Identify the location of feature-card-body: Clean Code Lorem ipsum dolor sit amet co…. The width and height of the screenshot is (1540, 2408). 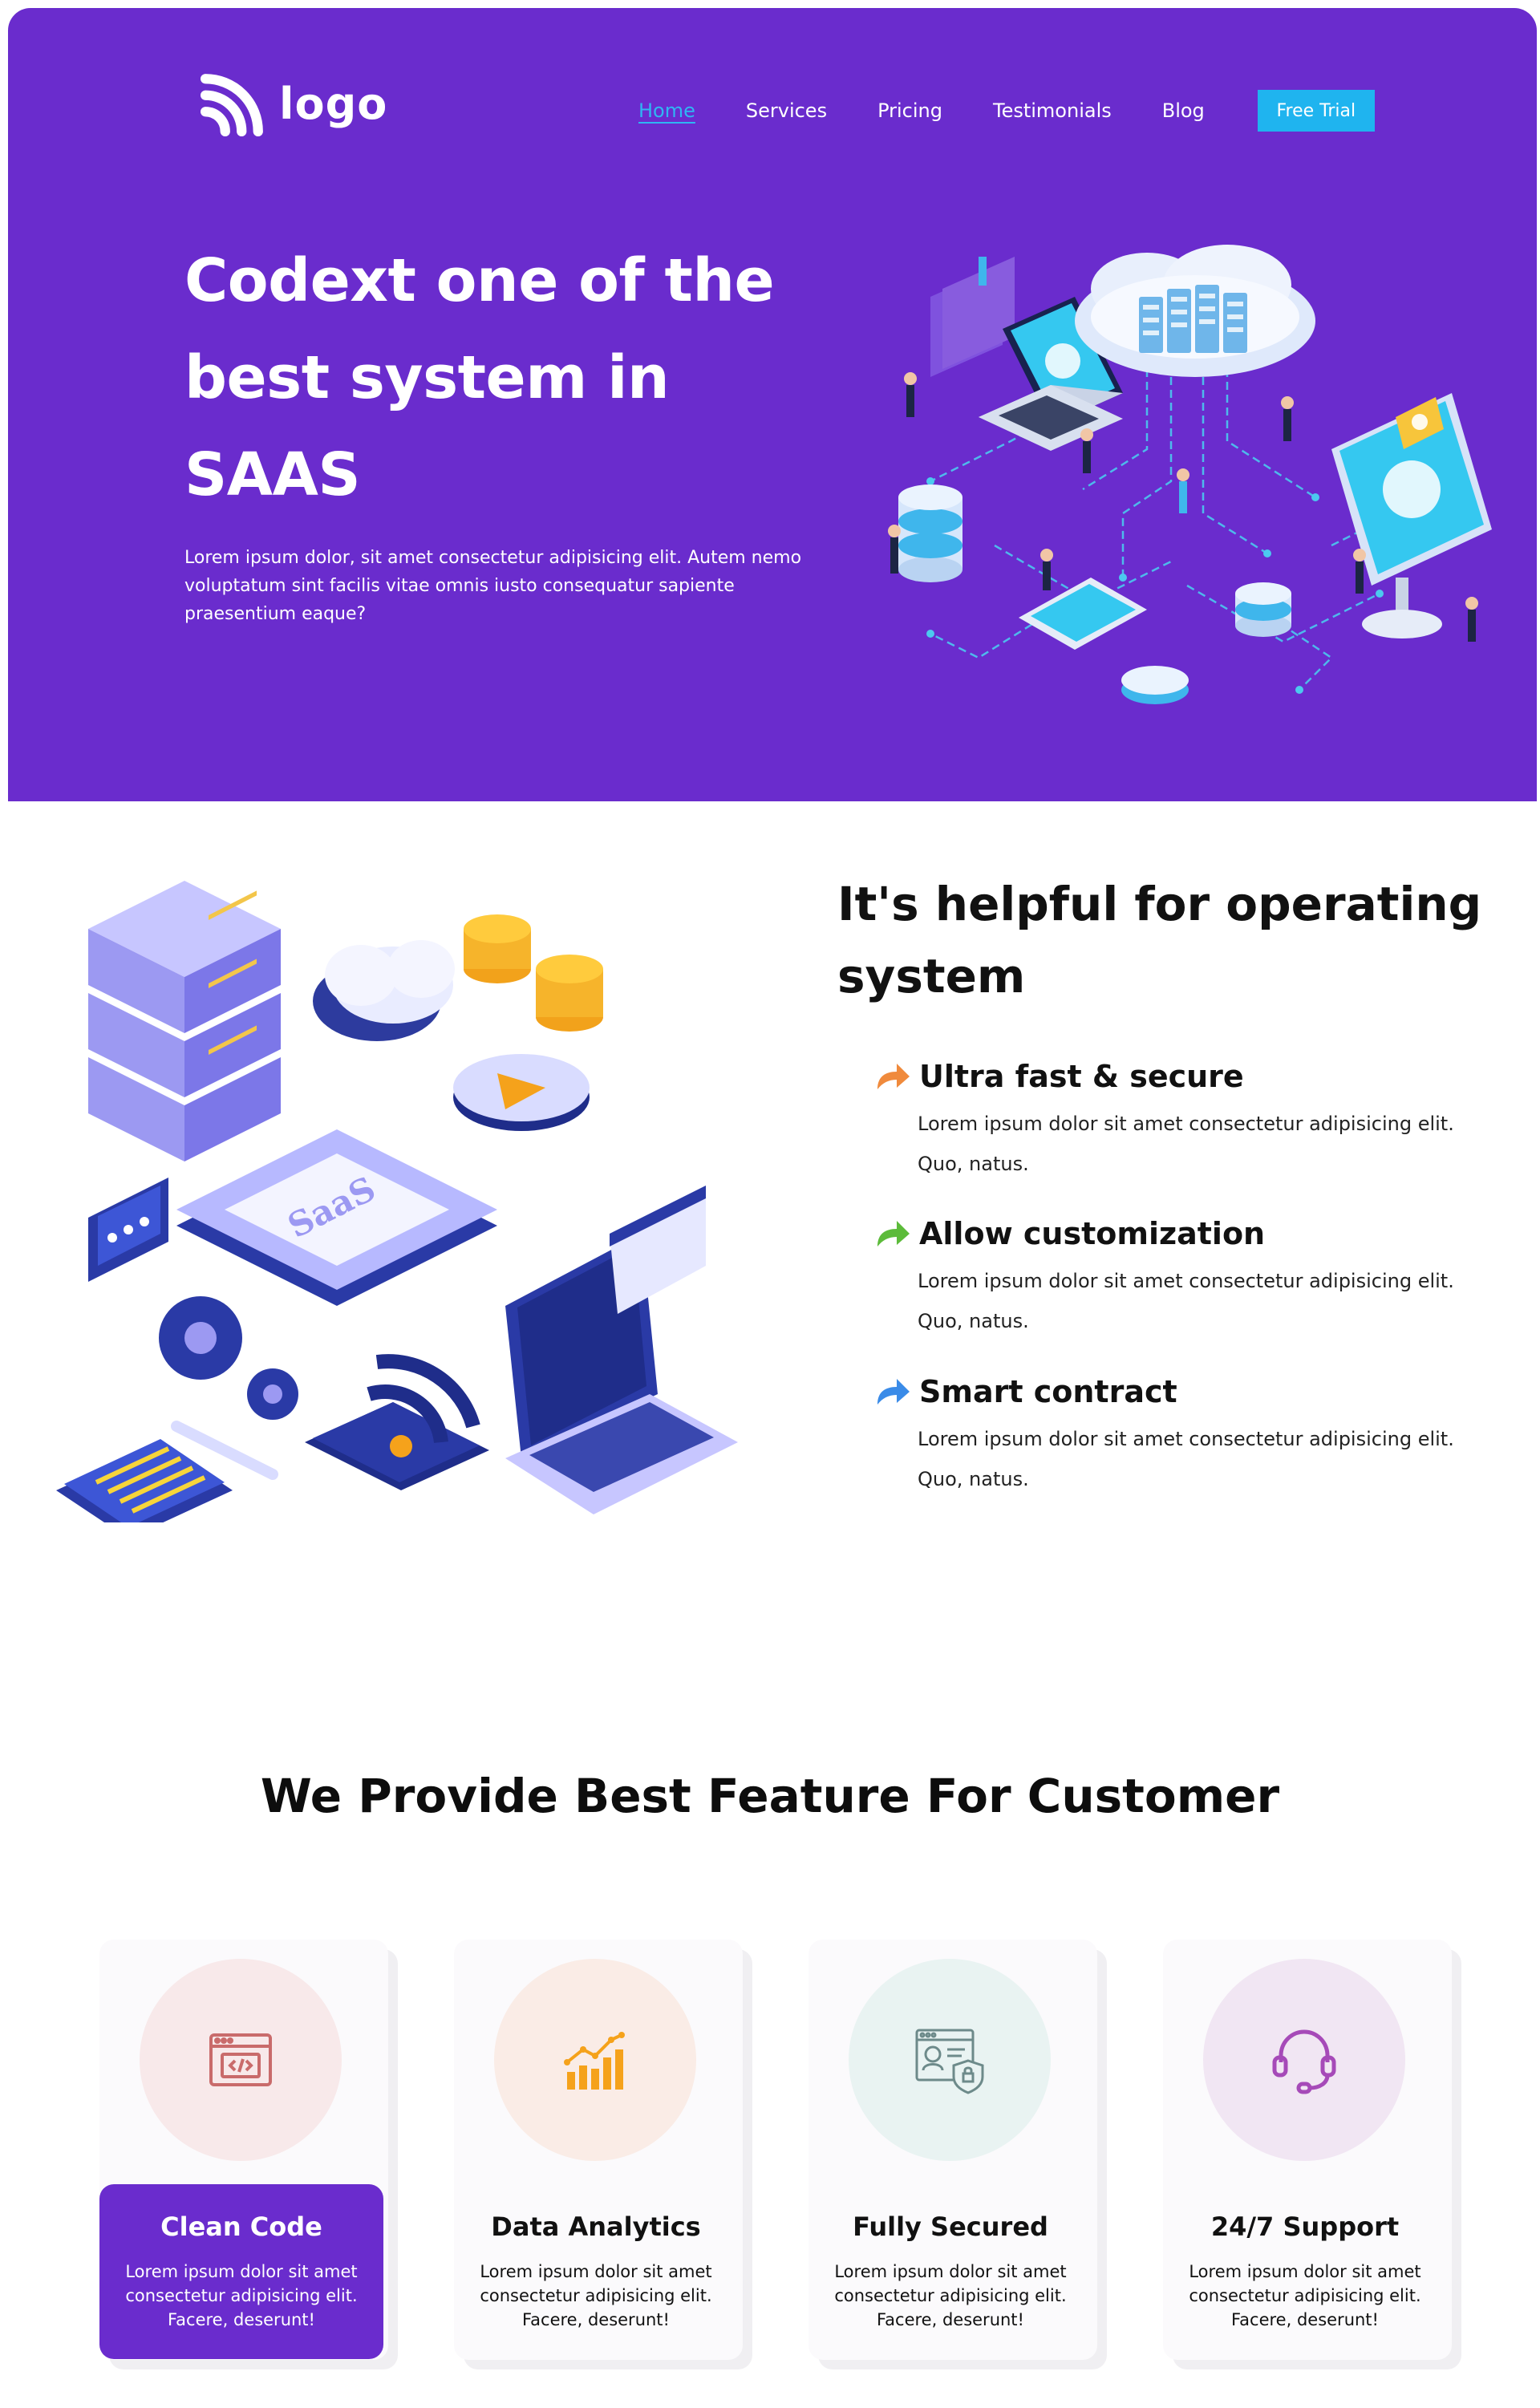
(241, 2271).